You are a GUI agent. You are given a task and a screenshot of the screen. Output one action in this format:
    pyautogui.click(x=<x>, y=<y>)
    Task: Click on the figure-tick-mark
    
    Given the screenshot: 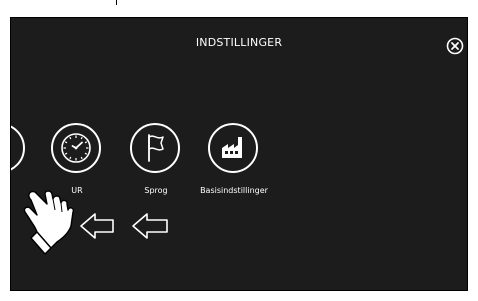 What is the action you would take?
    pyautogui.click(x=116, y=2)
    